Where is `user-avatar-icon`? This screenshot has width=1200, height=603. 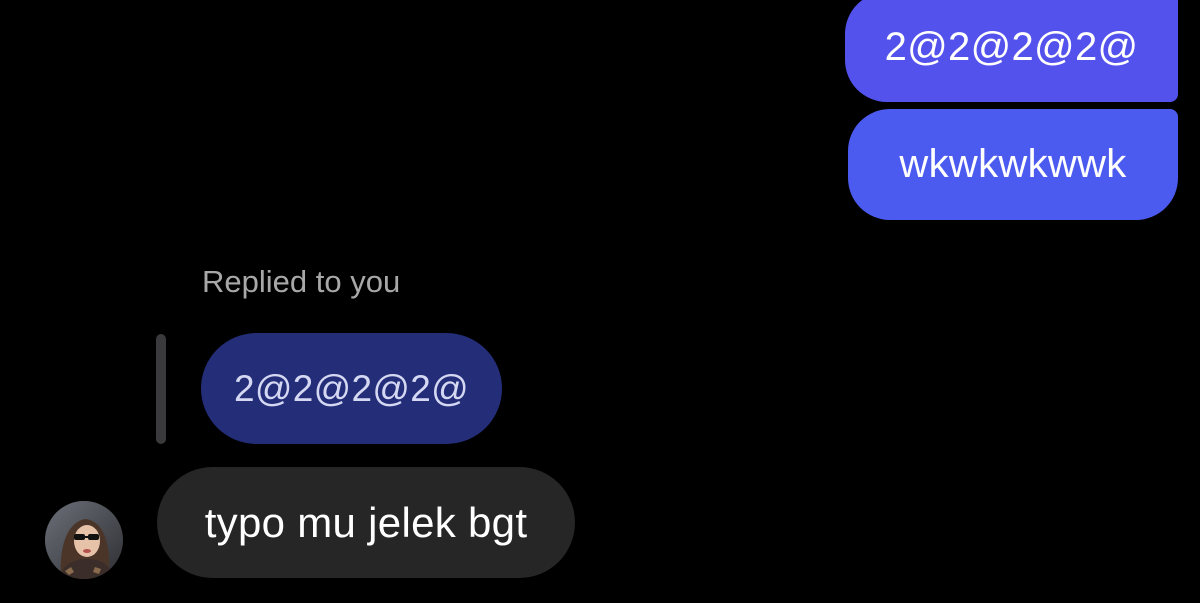 user-avatar-icon is located at coordinates (84, 540).